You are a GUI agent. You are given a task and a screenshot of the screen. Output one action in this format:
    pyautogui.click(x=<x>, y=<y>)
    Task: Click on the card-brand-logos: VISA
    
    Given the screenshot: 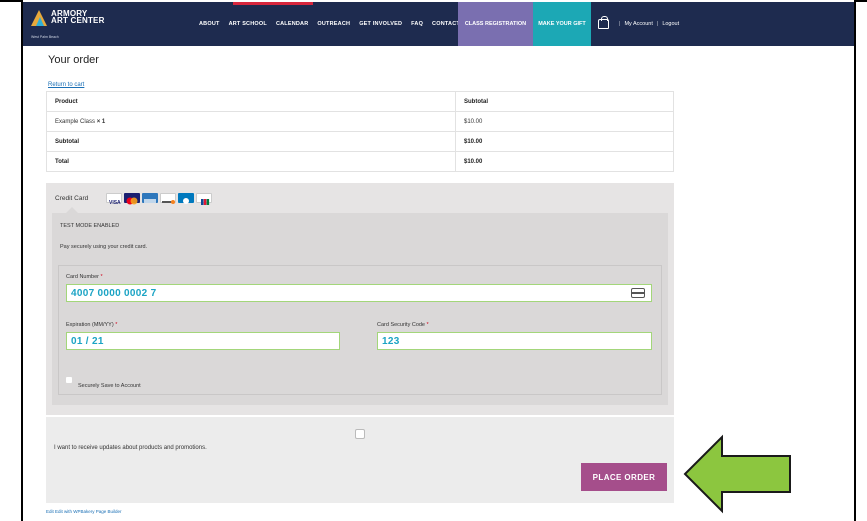 What is the action you would take?
    pyautogui.click(x=160, y=199)
    